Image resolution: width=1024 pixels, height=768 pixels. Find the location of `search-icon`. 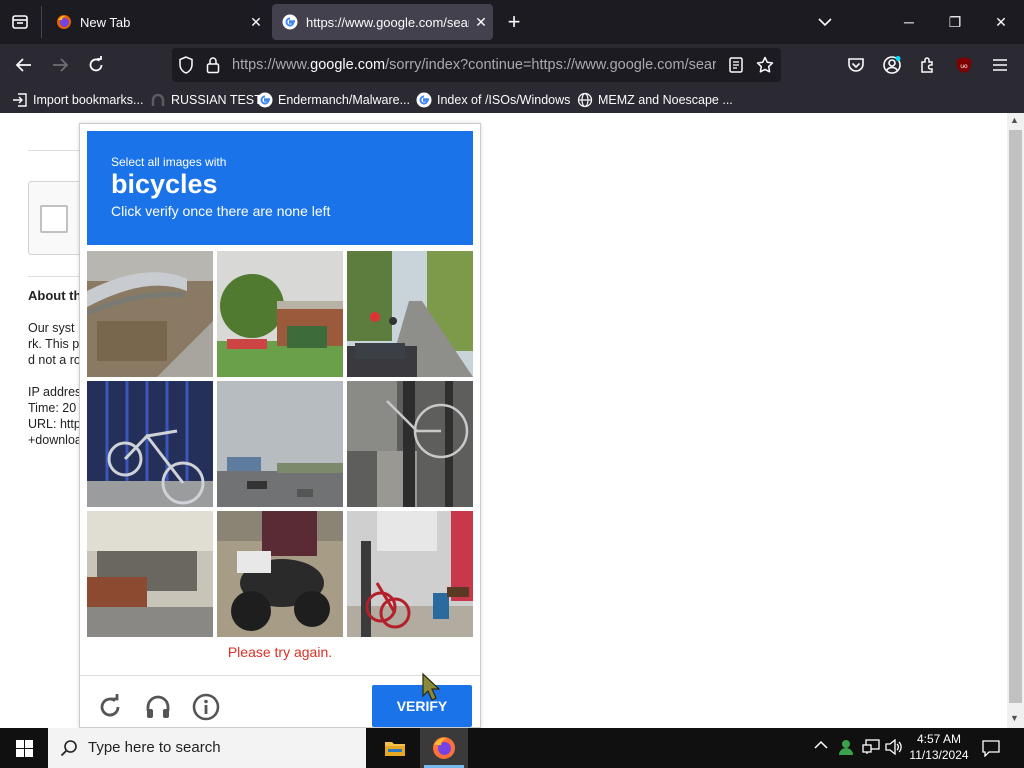

search-icon is located at coordinates (68, 748).